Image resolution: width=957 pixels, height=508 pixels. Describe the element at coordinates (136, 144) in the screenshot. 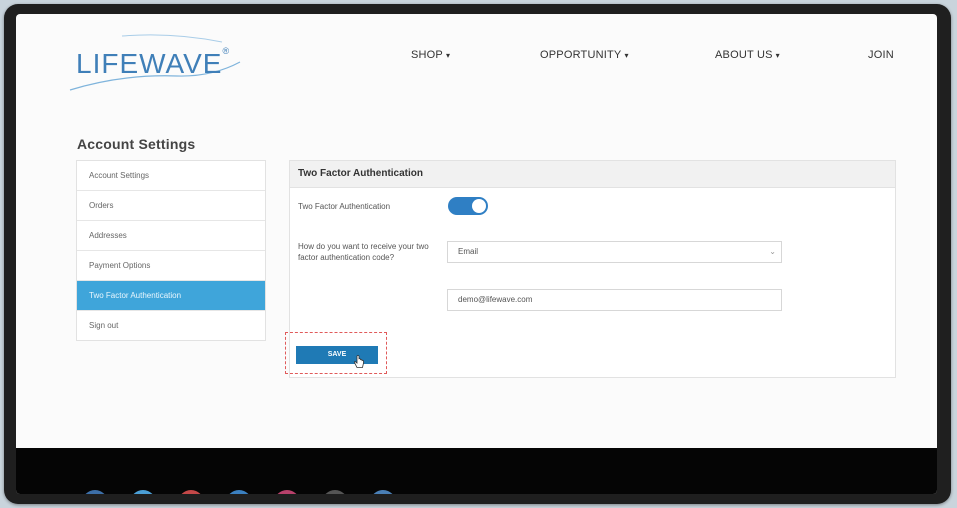

I see `page-title: Account Settings` at that location.